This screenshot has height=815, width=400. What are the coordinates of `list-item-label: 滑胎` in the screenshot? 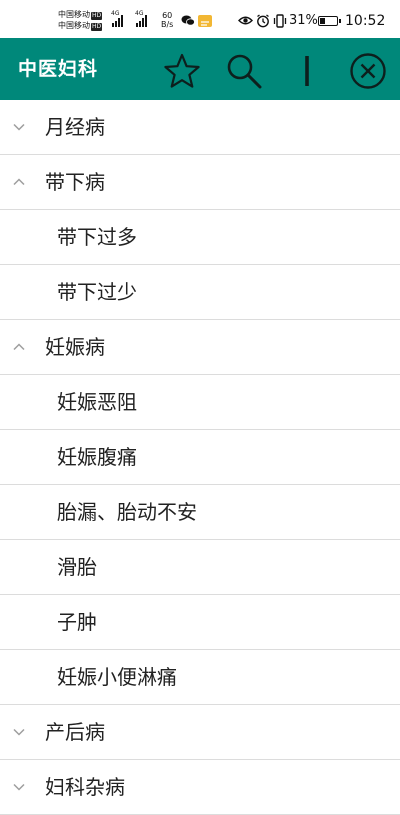 It's located at (77, 567).